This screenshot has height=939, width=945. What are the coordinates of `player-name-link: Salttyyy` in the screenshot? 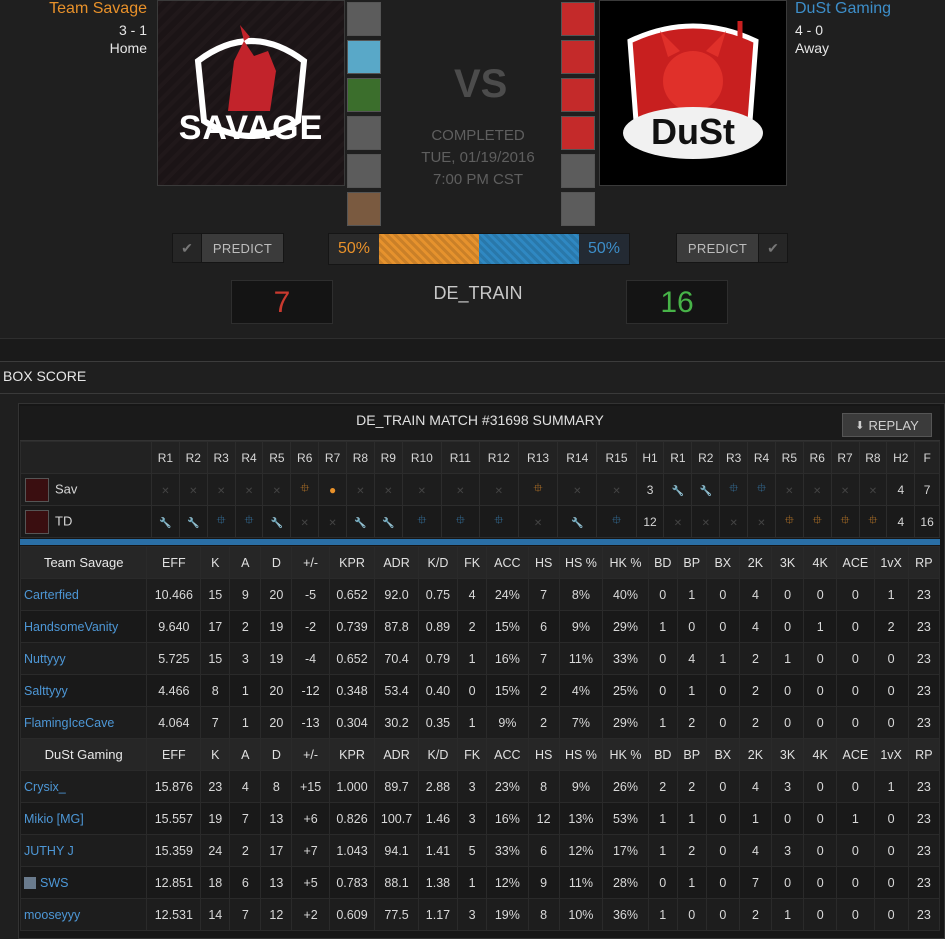 It's located at (83, 690).